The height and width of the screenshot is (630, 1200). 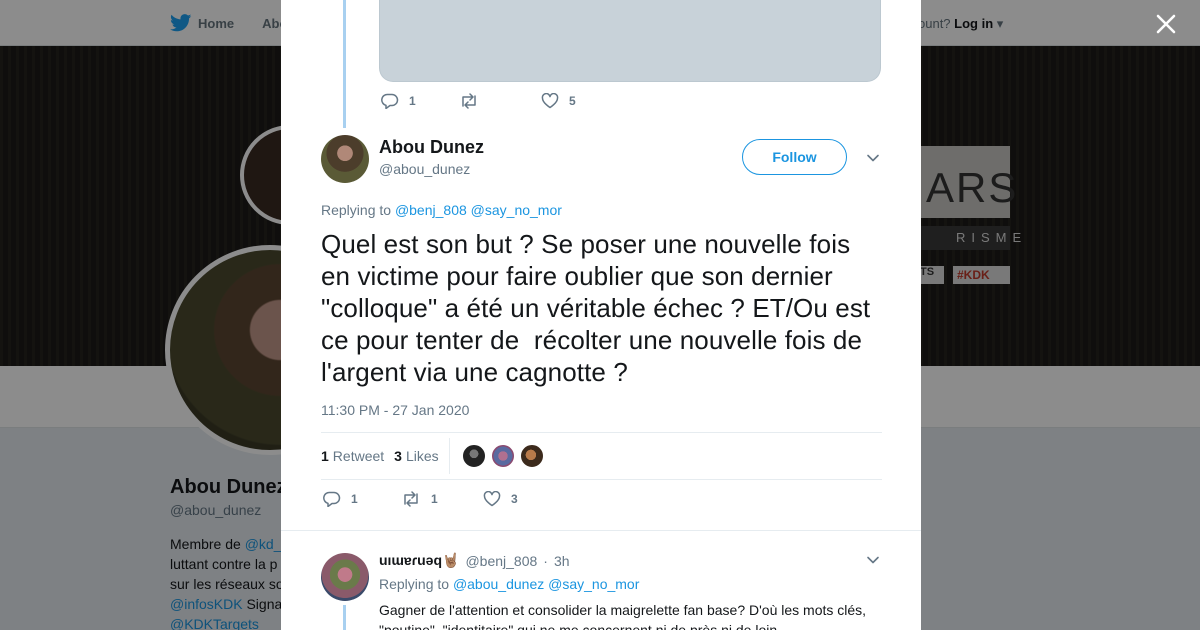 What do you see at coordinates (358, 456) in the screenshot?
I see `retweet-stat-label: Retweet` at bounding box center [358, 456].